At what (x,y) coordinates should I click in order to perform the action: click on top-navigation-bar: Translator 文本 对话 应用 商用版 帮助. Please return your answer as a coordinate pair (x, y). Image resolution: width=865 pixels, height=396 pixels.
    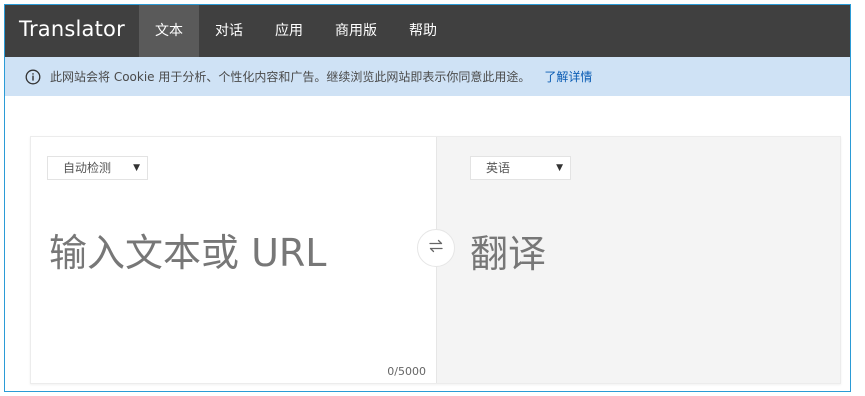
    Looking at the image, I should click on (427, 31).